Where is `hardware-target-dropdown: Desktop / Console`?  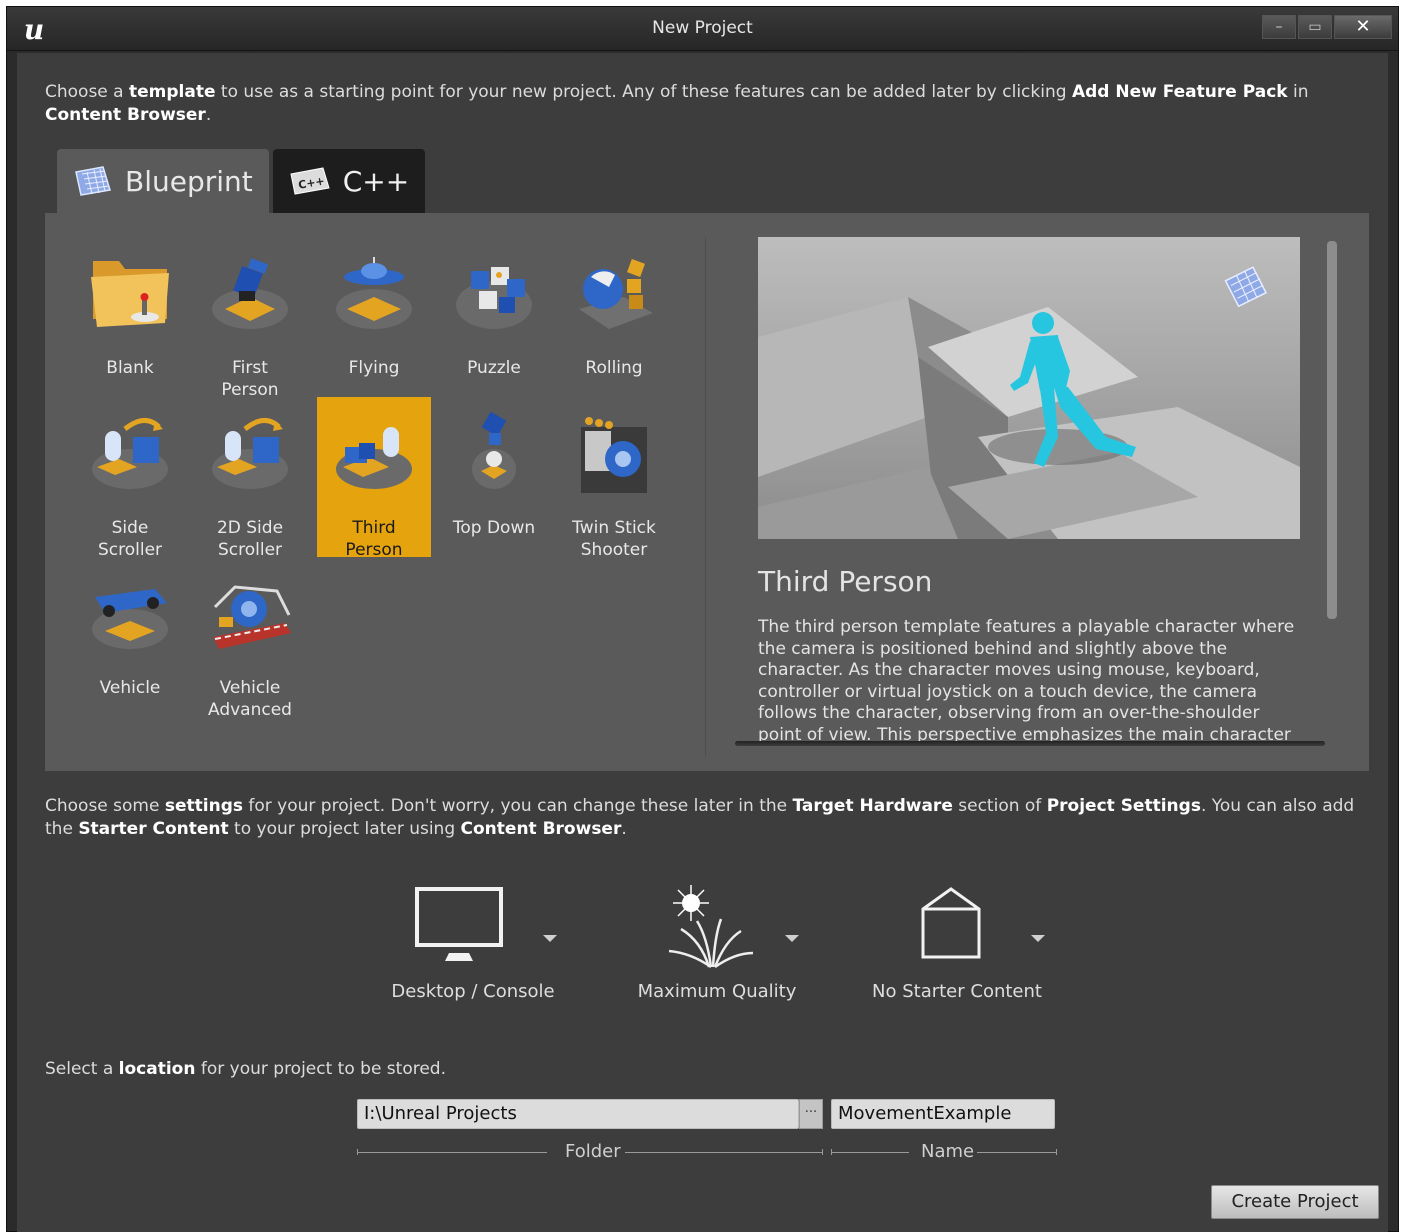
hardware-target-dropdown: Desktop / Console is located at coordinates (473, 946).